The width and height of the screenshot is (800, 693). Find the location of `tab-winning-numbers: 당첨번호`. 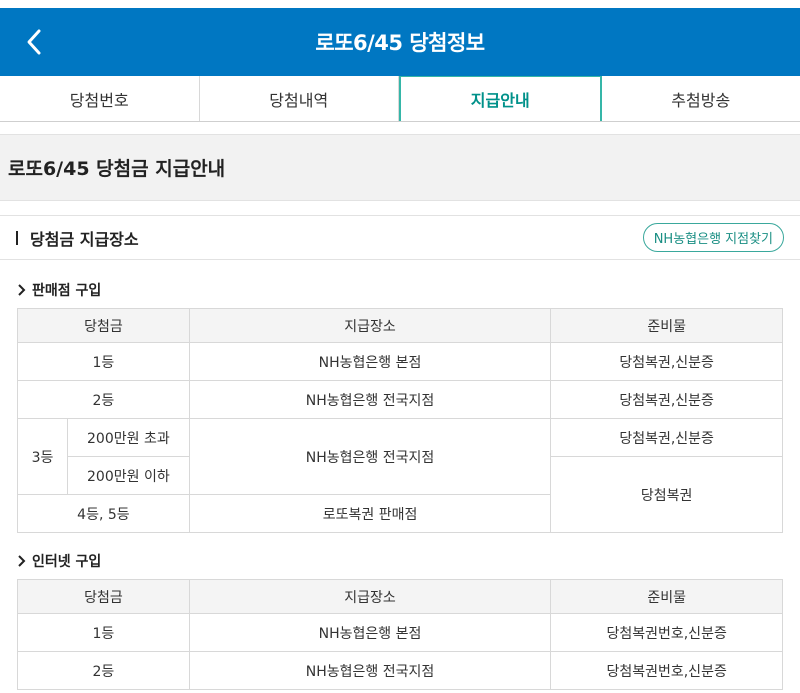

tab-winning-numbers: 당첨번호 is located at coordinates (100, 98).